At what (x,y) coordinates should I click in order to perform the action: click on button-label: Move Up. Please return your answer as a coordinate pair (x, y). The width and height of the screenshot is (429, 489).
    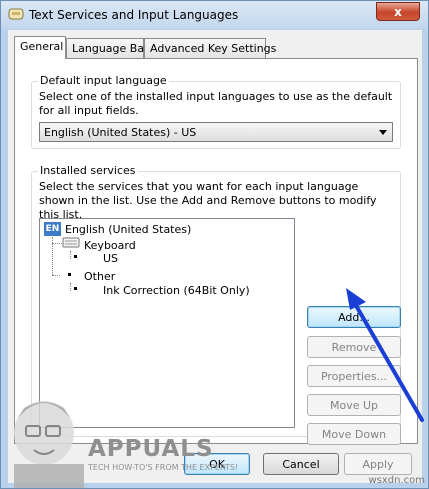
    Looking at the image, I should click on (354, 405).